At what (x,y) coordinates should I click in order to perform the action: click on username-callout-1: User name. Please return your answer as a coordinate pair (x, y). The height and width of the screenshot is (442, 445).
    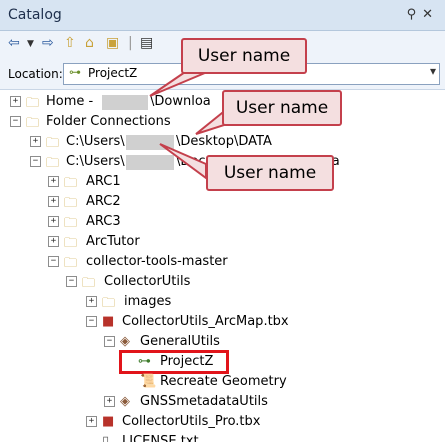
    Looking at the image, I should click on (244, 56).